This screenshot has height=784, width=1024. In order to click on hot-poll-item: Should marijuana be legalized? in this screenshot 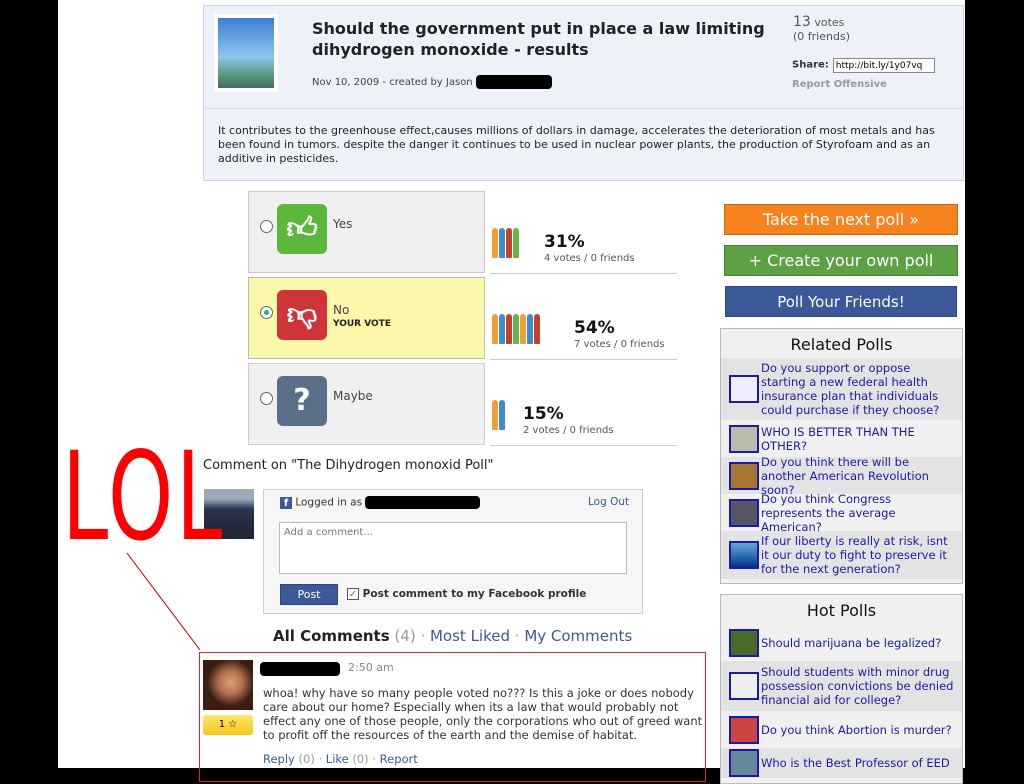, I will do `click(841, 642)`.